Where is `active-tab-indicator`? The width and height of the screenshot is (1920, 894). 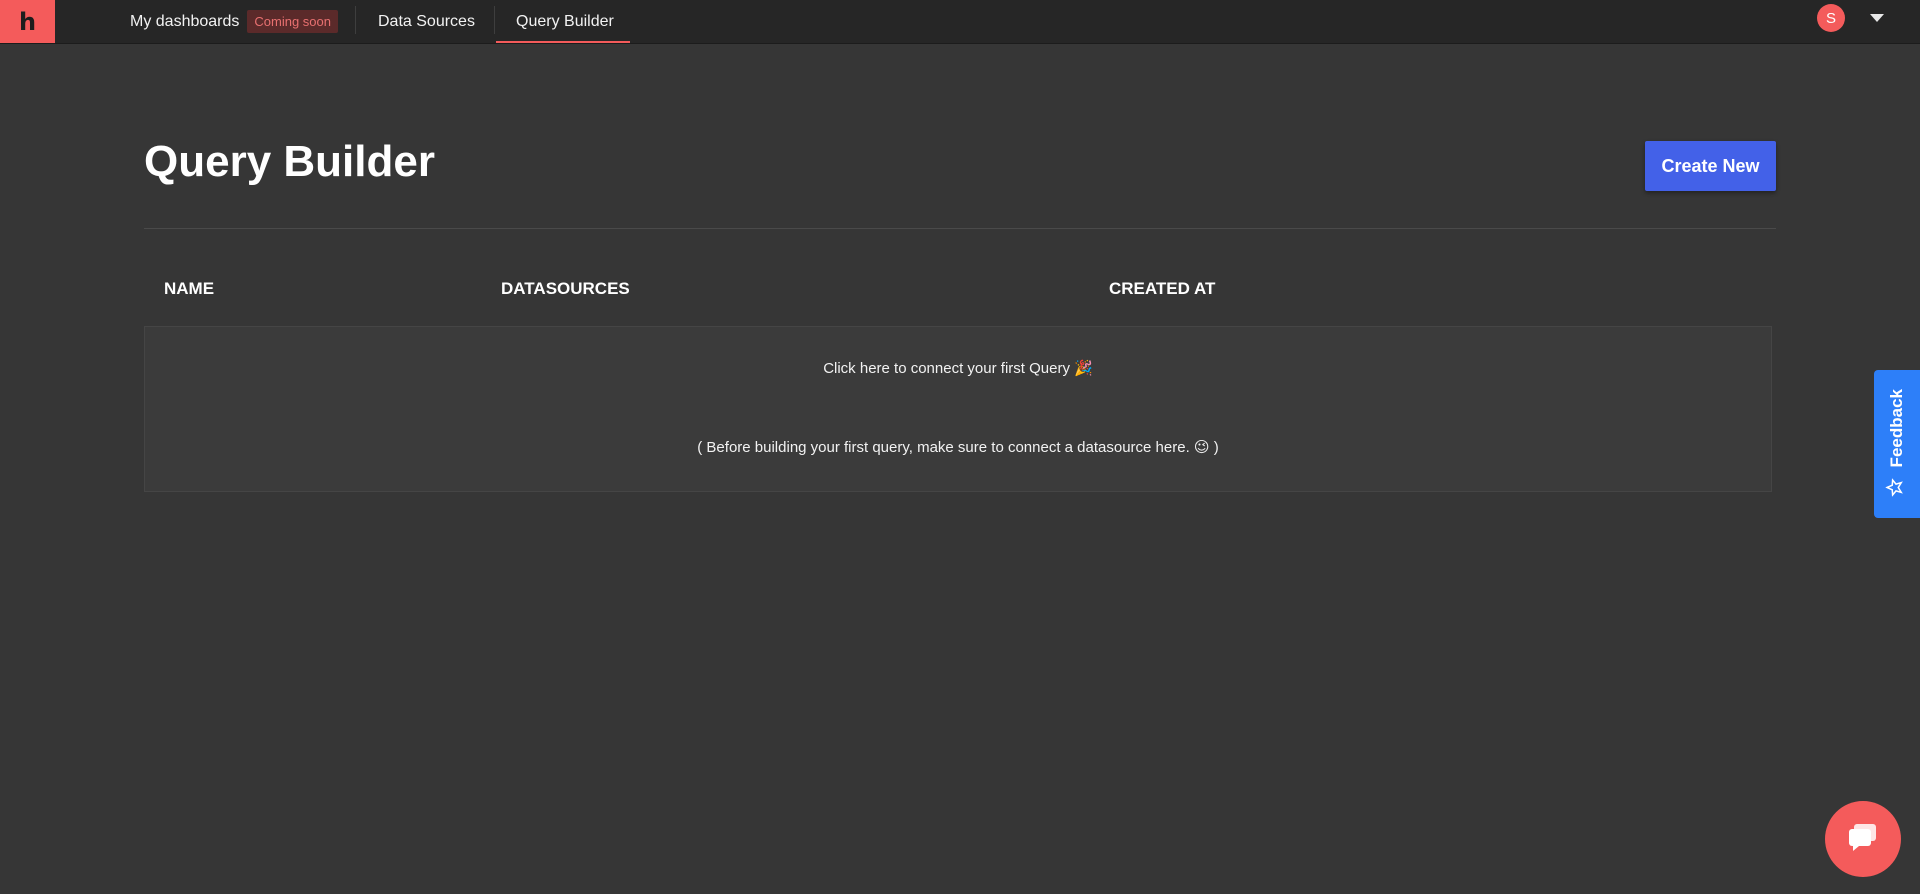 active-tab-indicator is located at coordinates (563, 42).